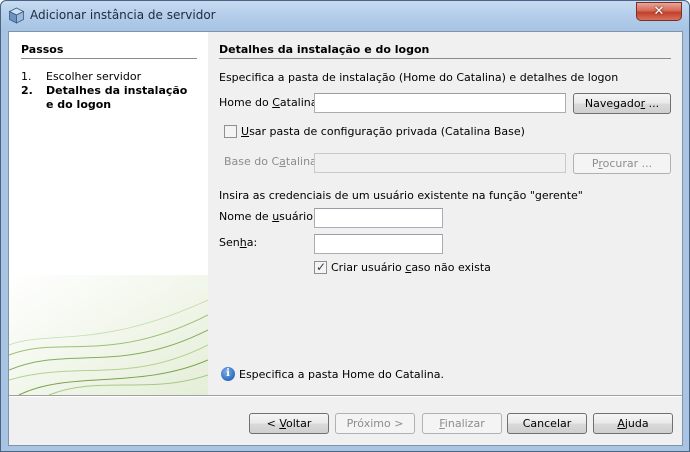 This screenshot has height=452, width=690. Describe the element at coordinates (109, 58) in the screenshot. I see `steps-divider` at that location.